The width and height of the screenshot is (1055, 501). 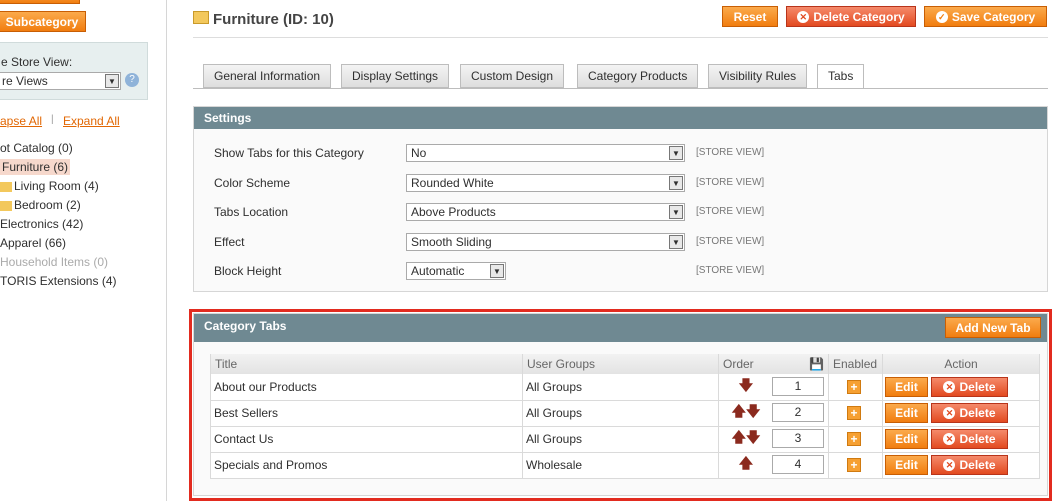 I want to click on tree-item-label: ot Catalog (0), so click(x=36, y=148).